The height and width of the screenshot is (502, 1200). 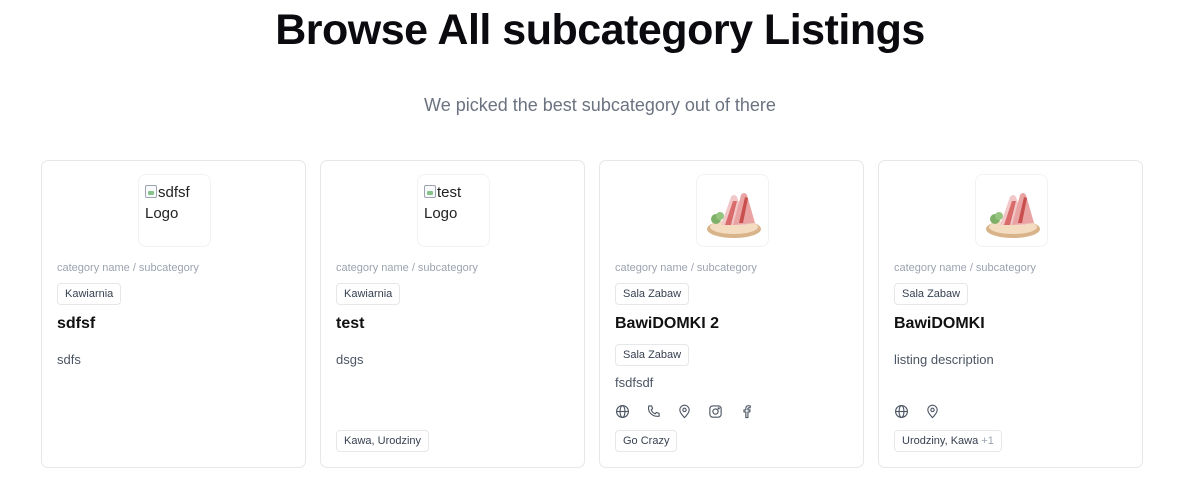 I want to click on broken-image-placeholder: test Logo, so click(x=443, y=203).